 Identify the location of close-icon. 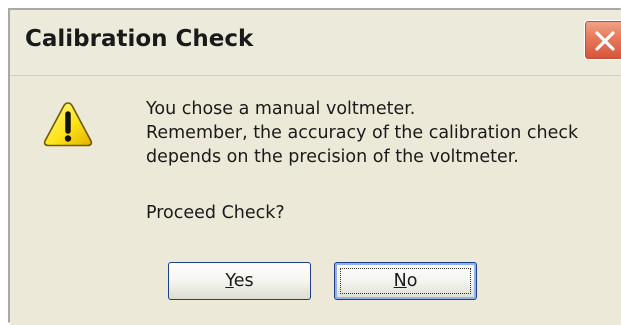
(605, 41).